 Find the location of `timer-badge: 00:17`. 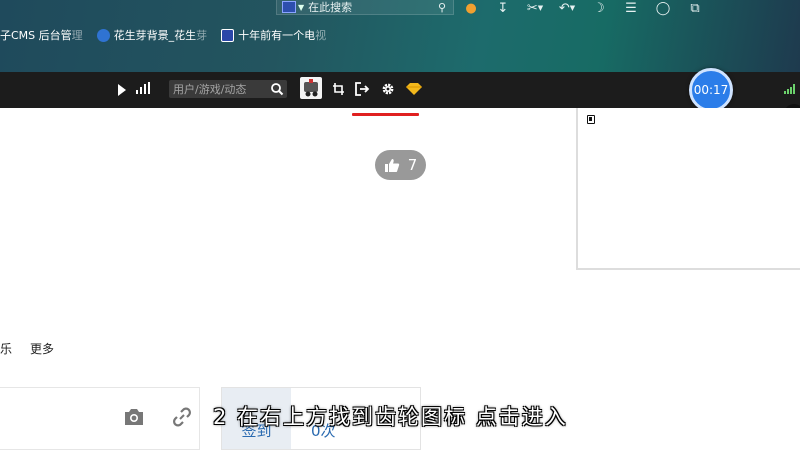

timer-badge: 00:17 is located at coordinates (711, 90).